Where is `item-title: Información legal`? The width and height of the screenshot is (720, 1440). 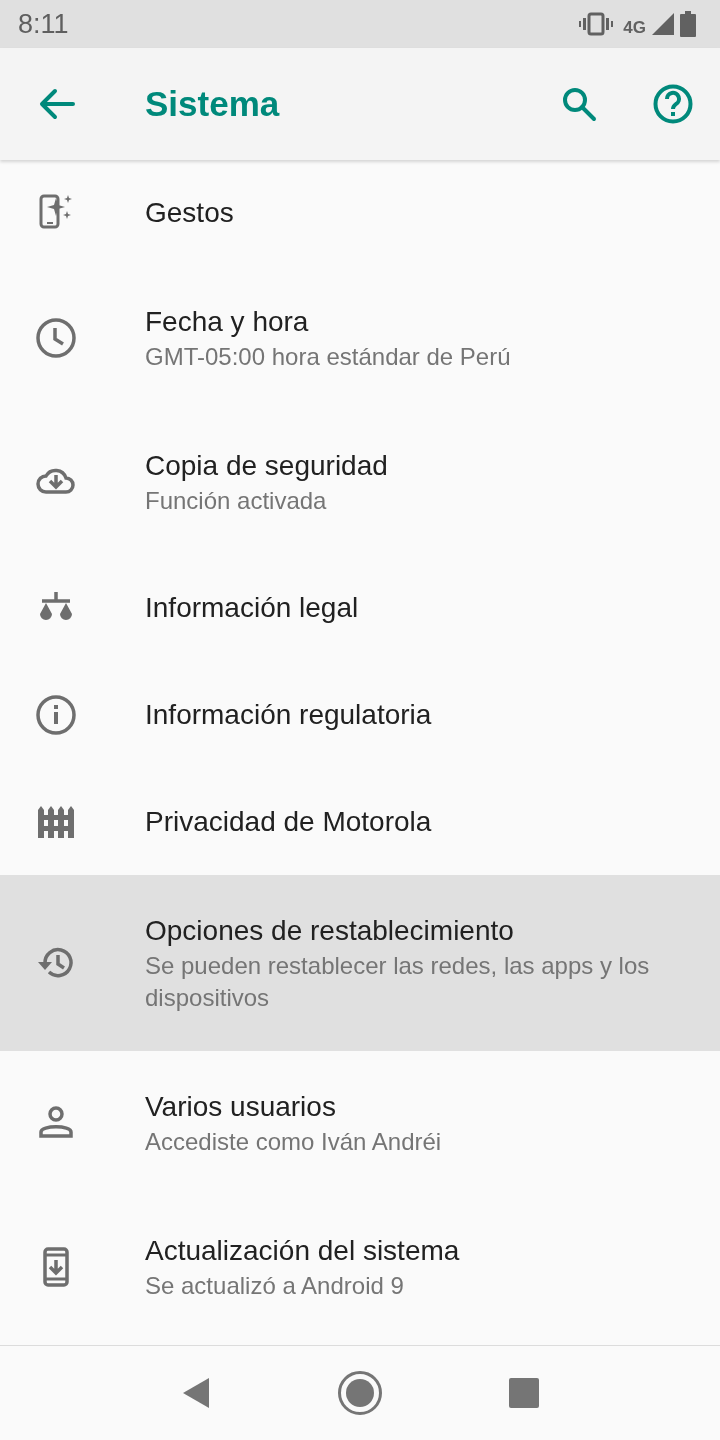 item-title: Información legal is located at coordinates (252, 607).